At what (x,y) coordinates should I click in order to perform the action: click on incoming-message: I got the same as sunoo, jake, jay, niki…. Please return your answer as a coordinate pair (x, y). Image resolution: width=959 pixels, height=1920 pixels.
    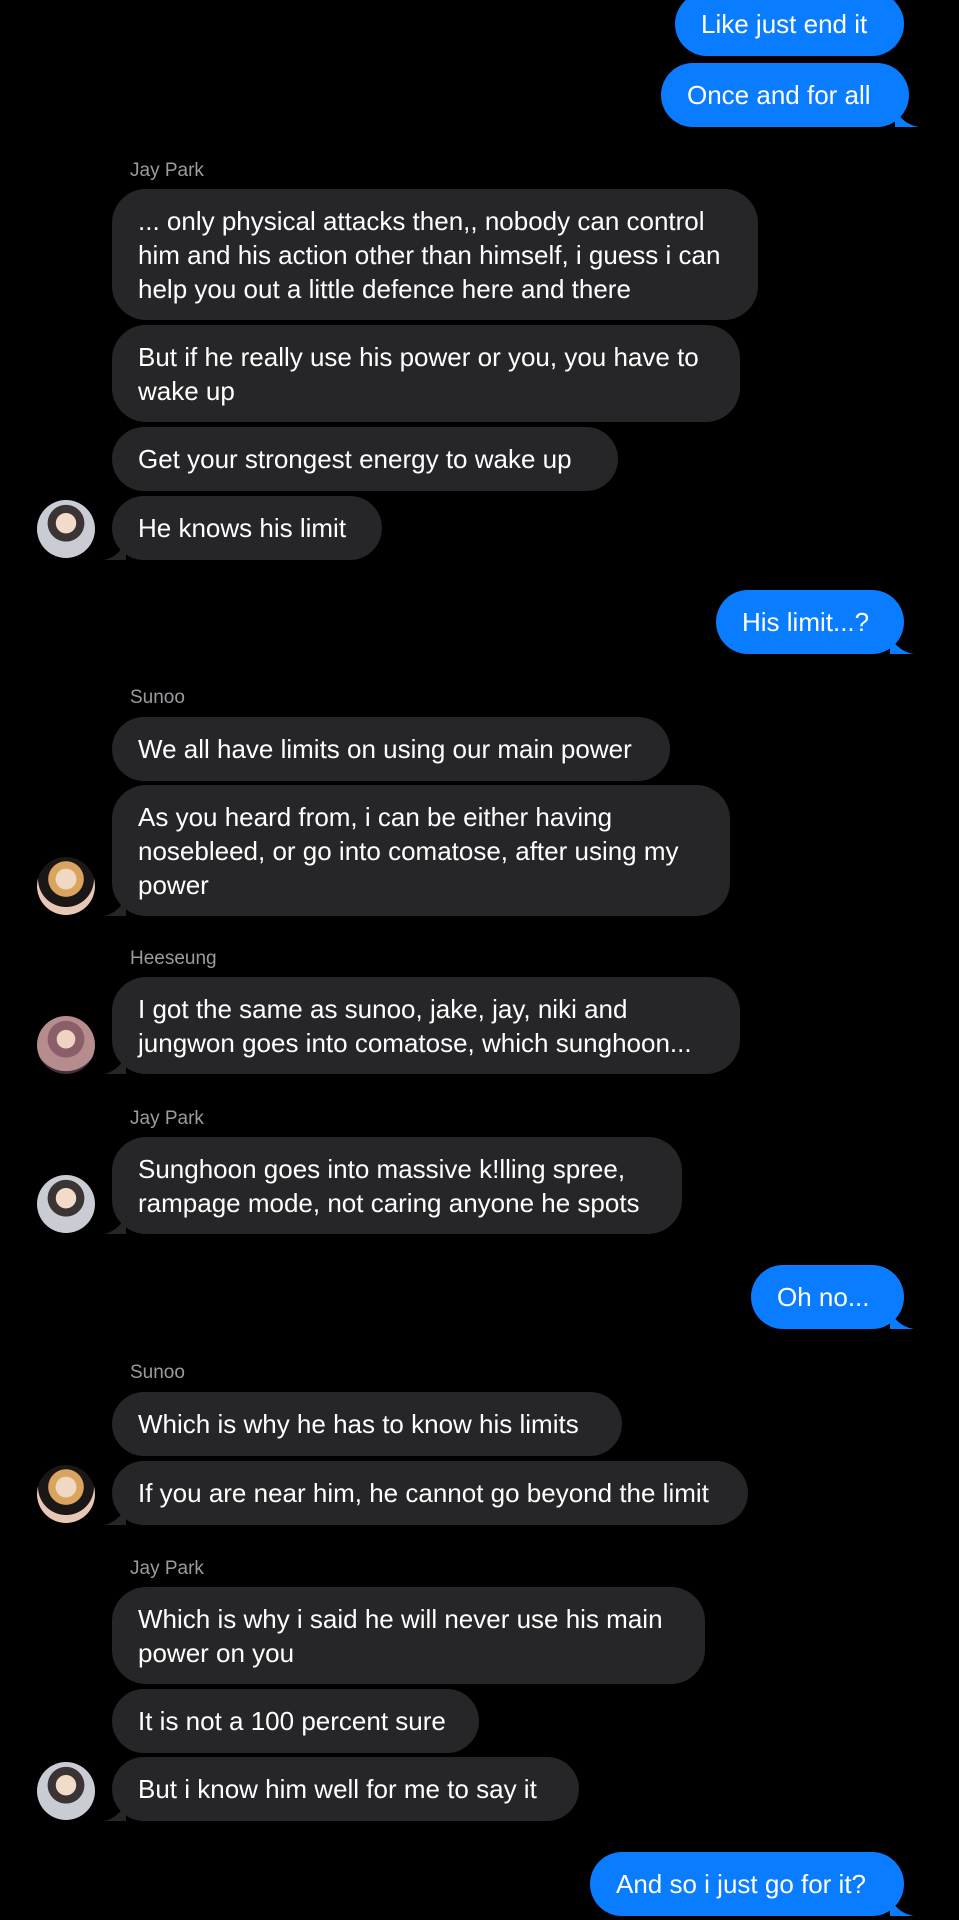
    Looking at the image, I should click on (426, 1025).